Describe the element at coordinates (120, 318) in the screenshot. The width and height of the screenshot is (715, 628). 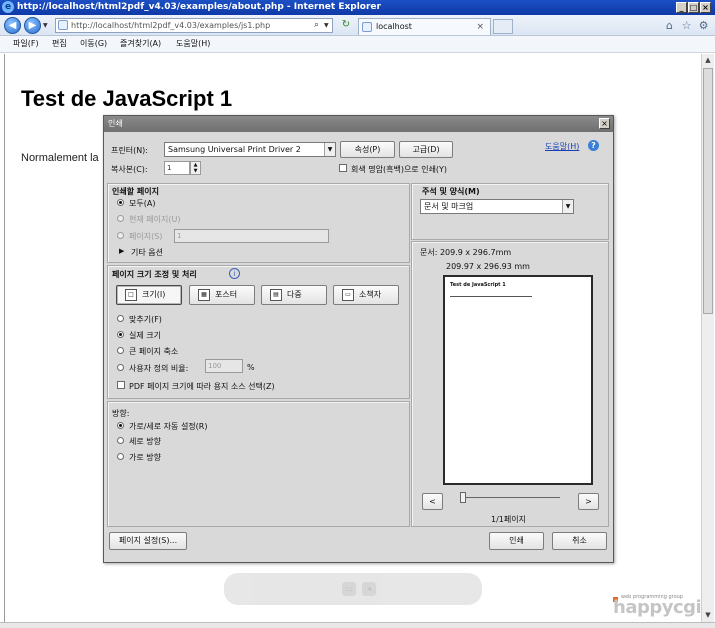
I see `radio-fit` at that location.